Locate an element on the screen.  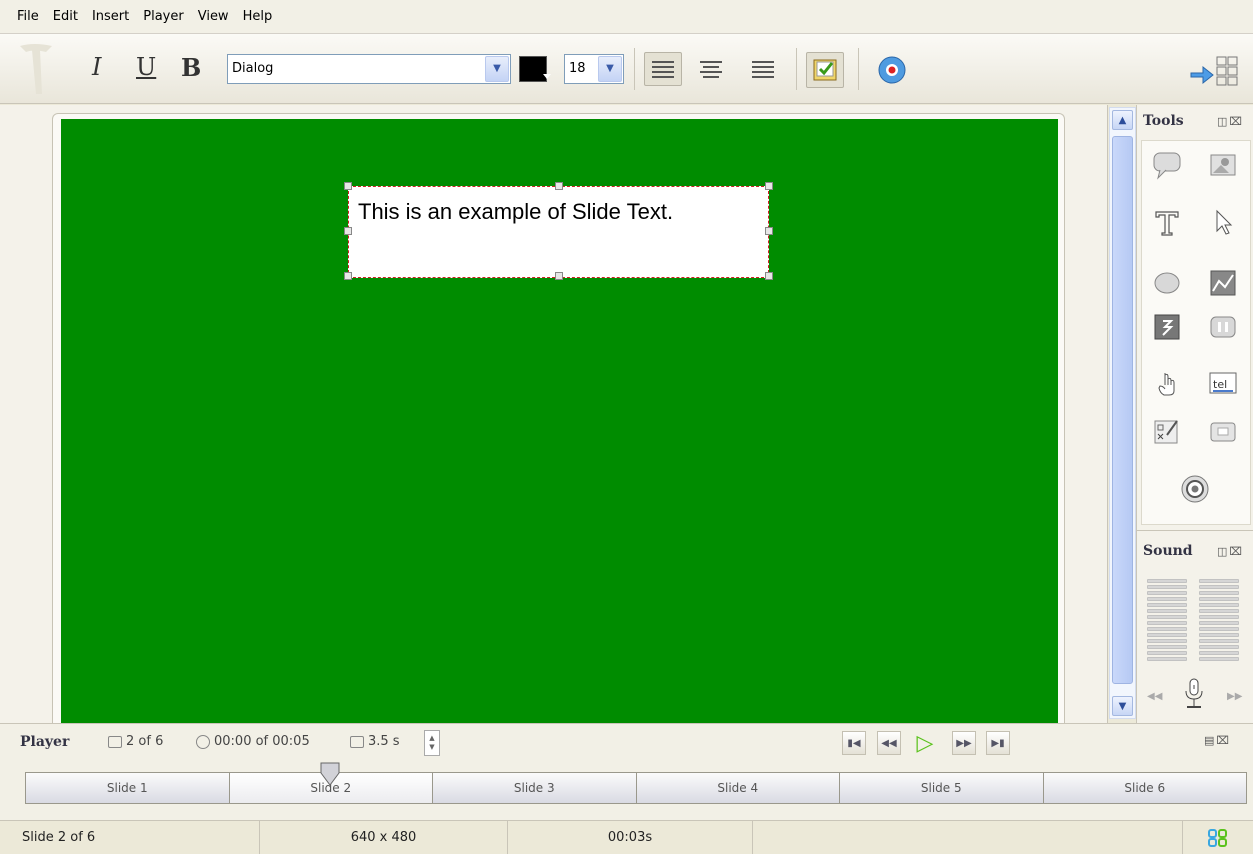
input-box-icon is located at coordinates (1223, 432).